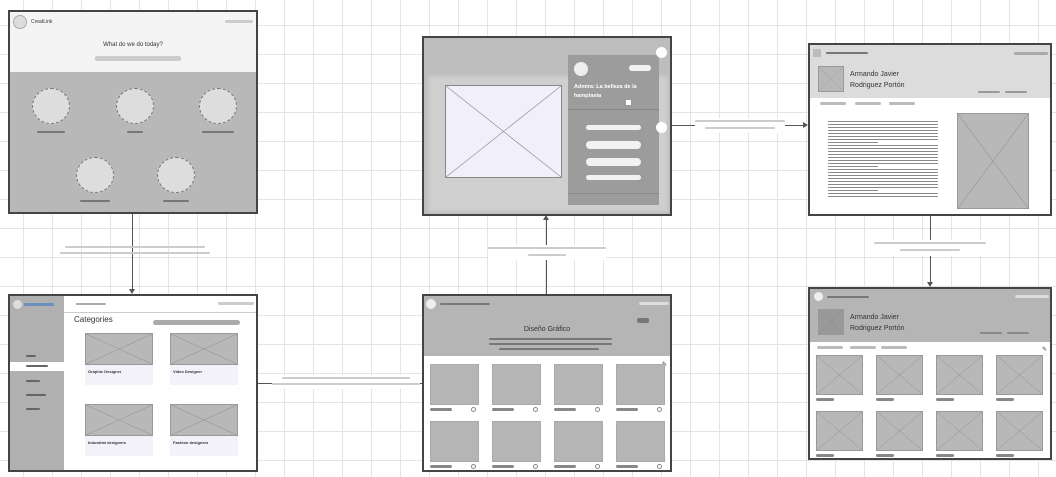 The width and height of the screenshot is (1056, 477). I want to click on filter-icon: ✎, so click(1044, 349).